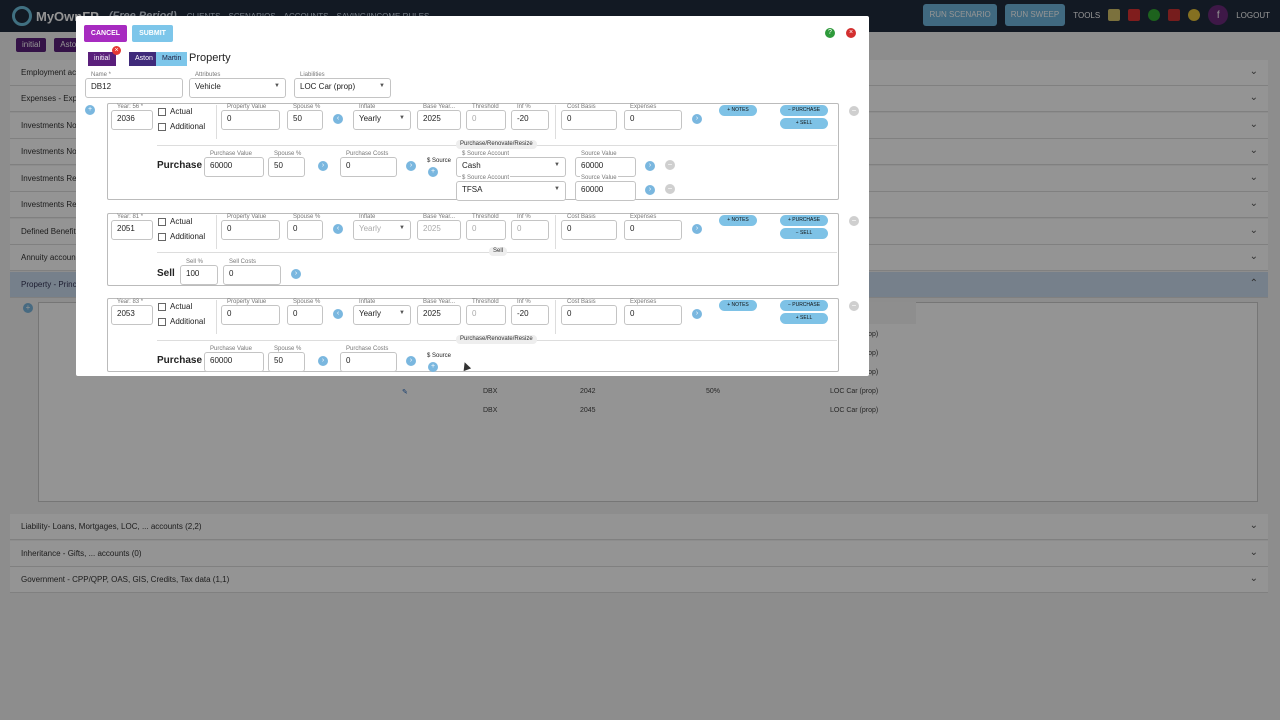  What do you see at coordinates (511, 164) in the screenshot?
I see `source-account-select: $ Source Account Cash ▼` at bounding box center [511, 164].